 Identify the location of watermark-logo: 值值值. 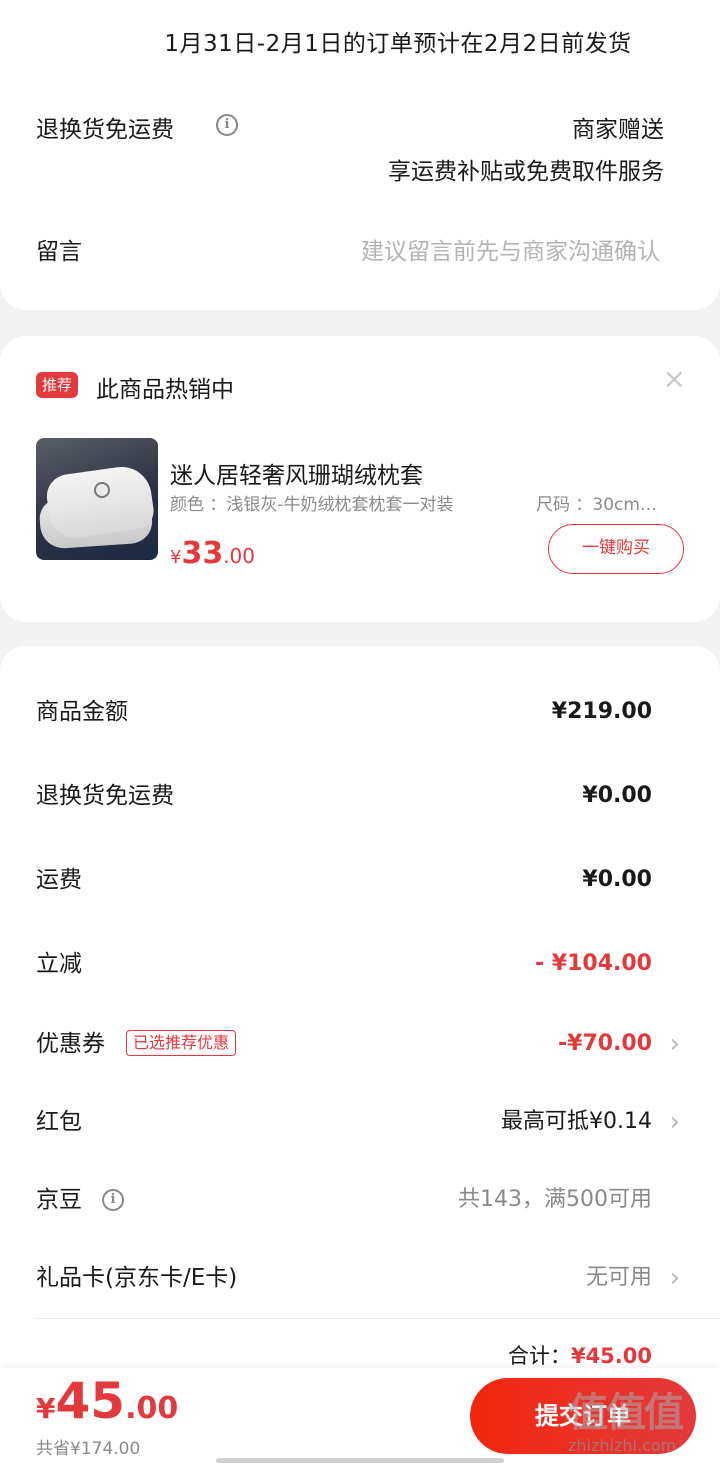
(626, 1413).